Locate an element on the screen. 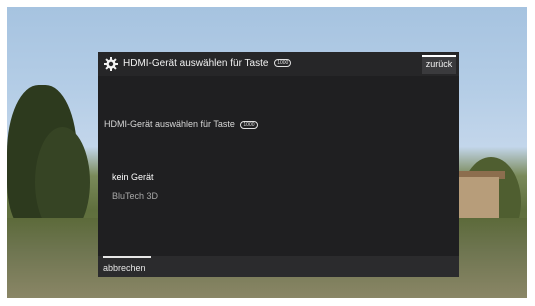 The width and height of the screenshot is (535, 306). dialog-title-text: HDMI-Gerät auswählen für Taste is located at coordinates (196, 63).